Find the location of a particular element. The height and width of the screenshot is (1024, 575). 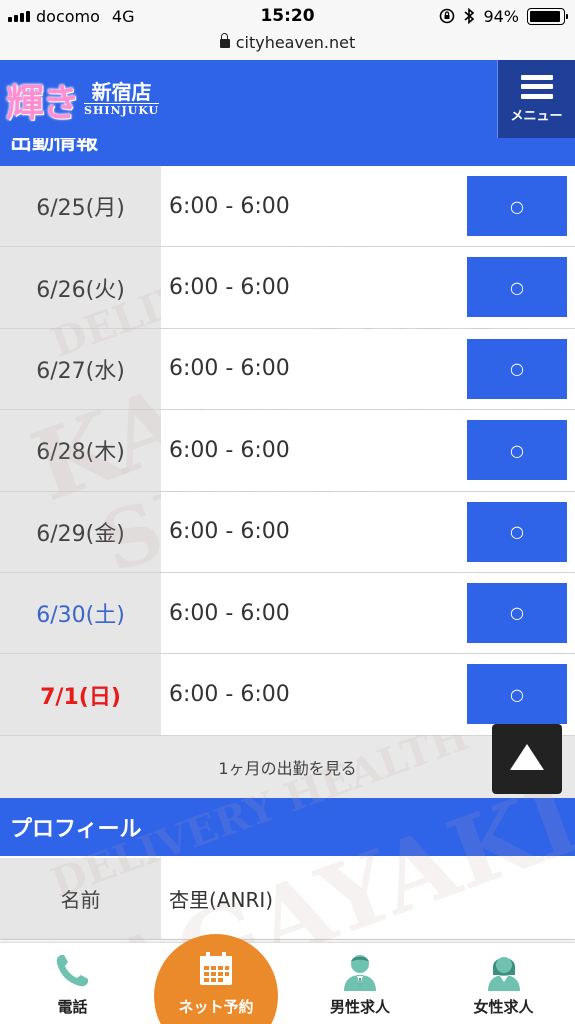

status-bar: docomo 4G 15:20 94% is located at coordinates (287, 16).